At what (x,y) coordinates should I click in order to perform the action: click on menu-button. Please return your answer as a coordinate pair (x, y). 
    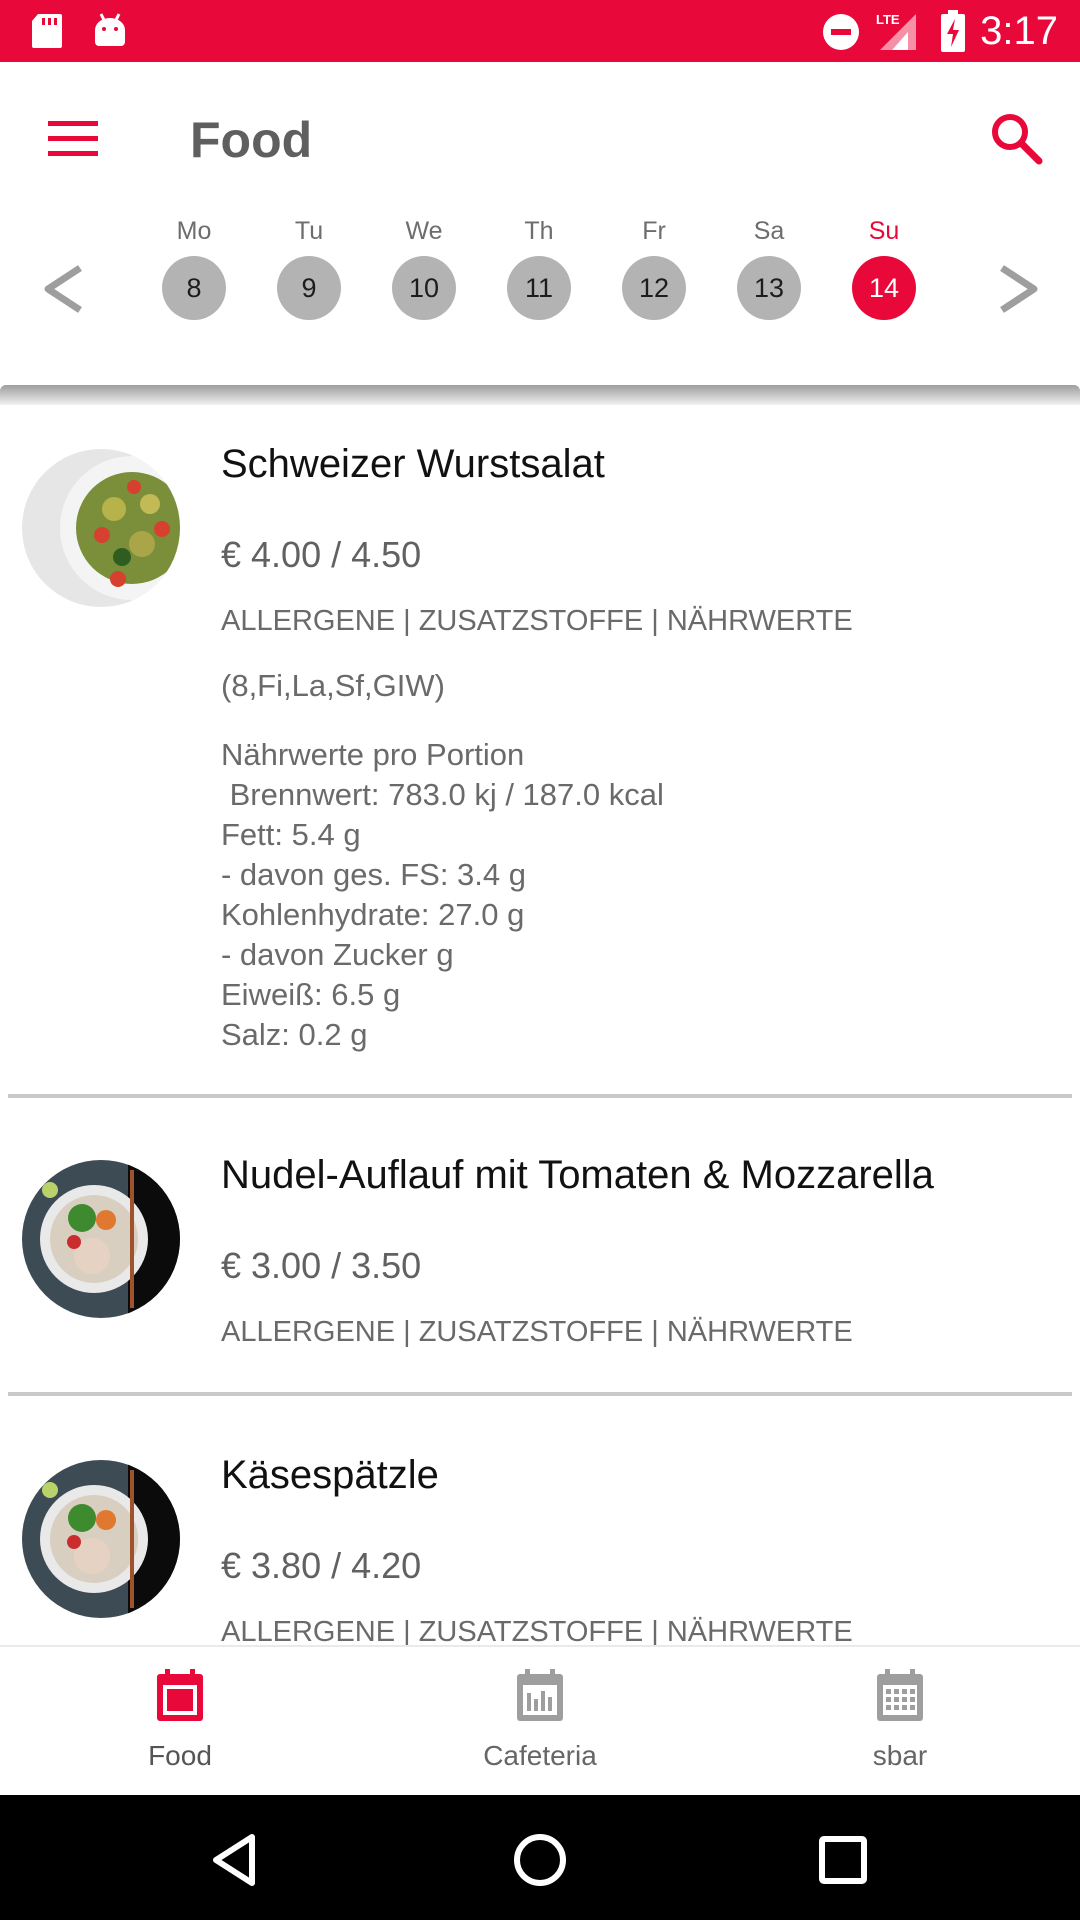
    Looking at the image, I should click on (73, 139).